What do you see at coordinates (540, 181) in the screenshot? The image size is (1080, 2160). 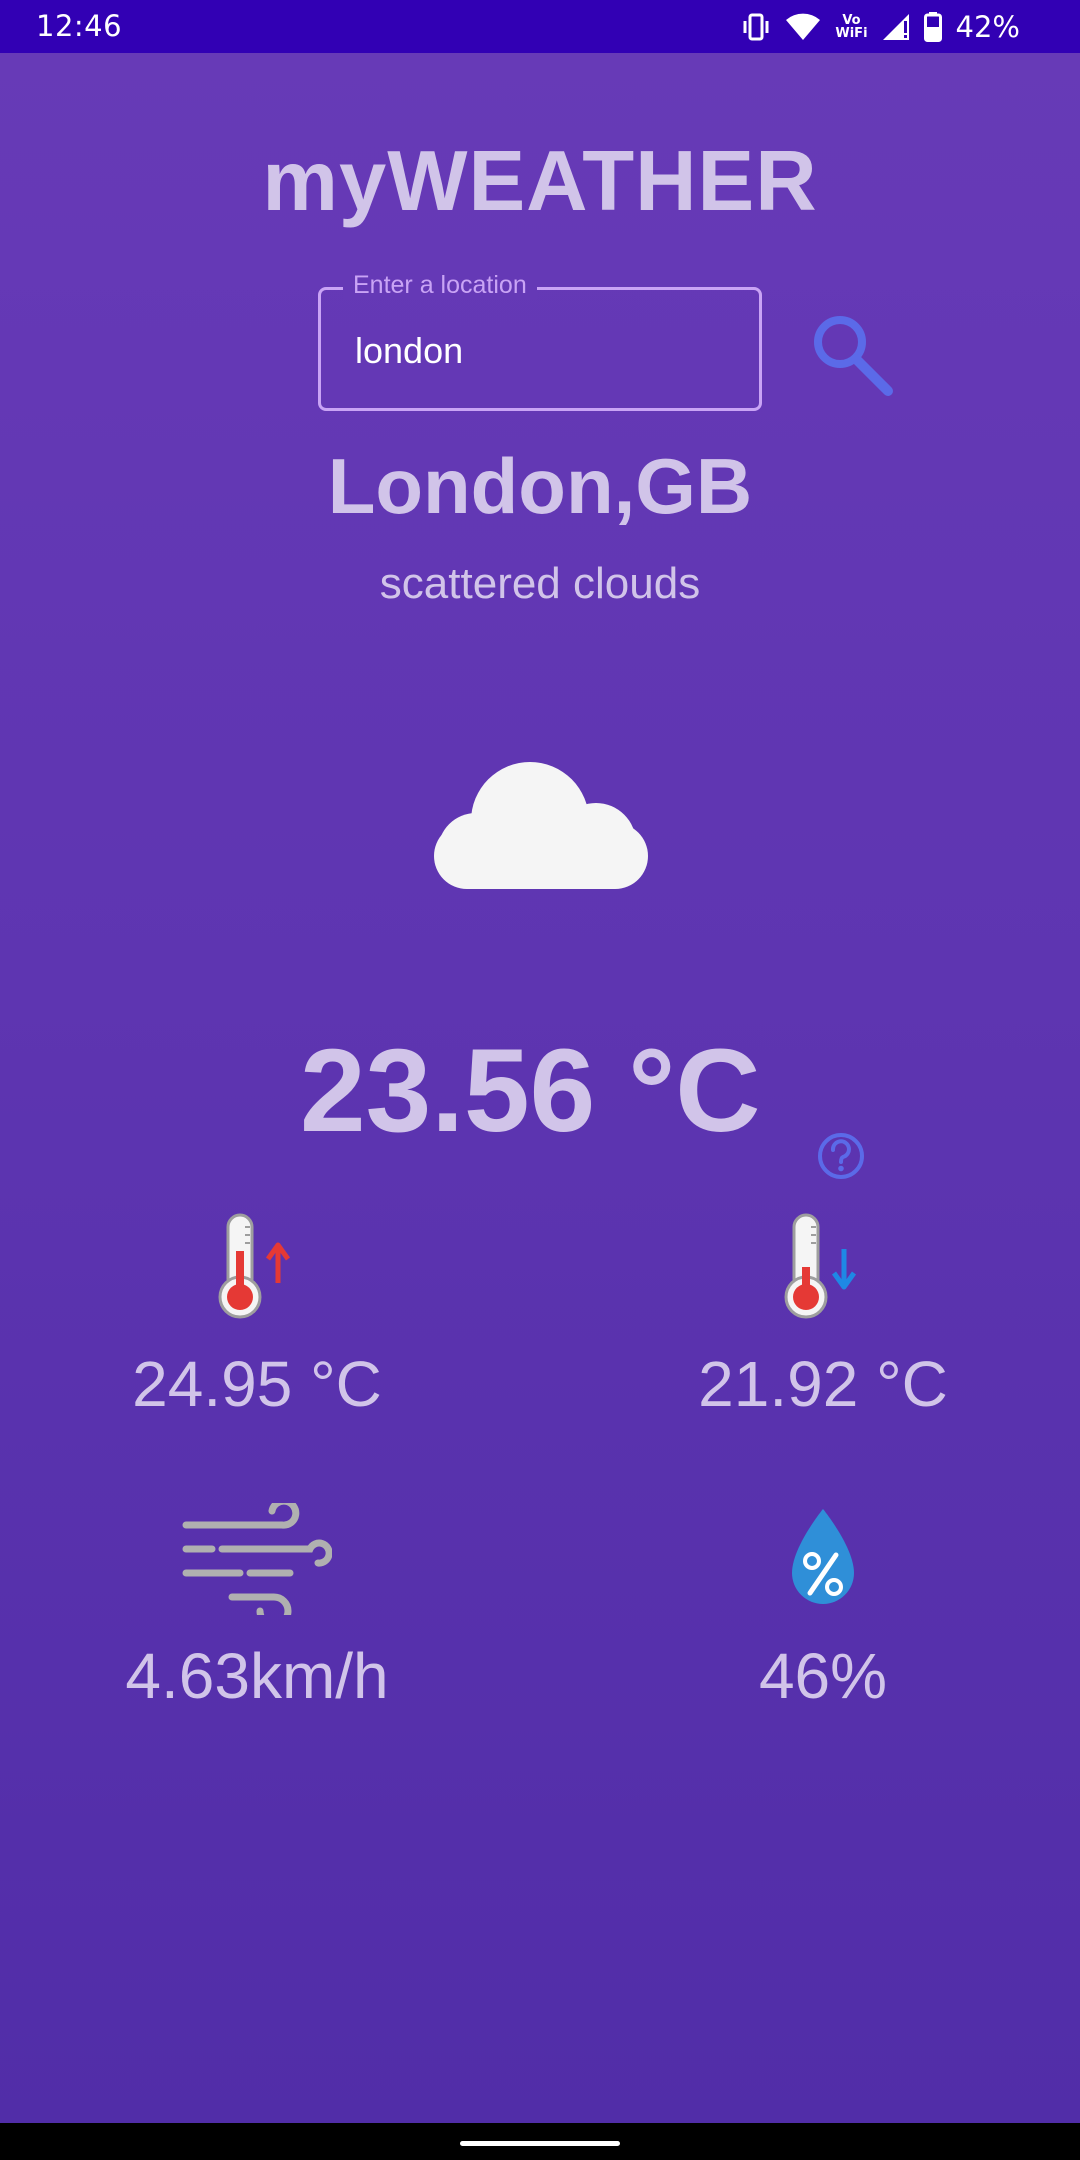 I see `app-title: myWEATHER` at bounding box center [540, 181].